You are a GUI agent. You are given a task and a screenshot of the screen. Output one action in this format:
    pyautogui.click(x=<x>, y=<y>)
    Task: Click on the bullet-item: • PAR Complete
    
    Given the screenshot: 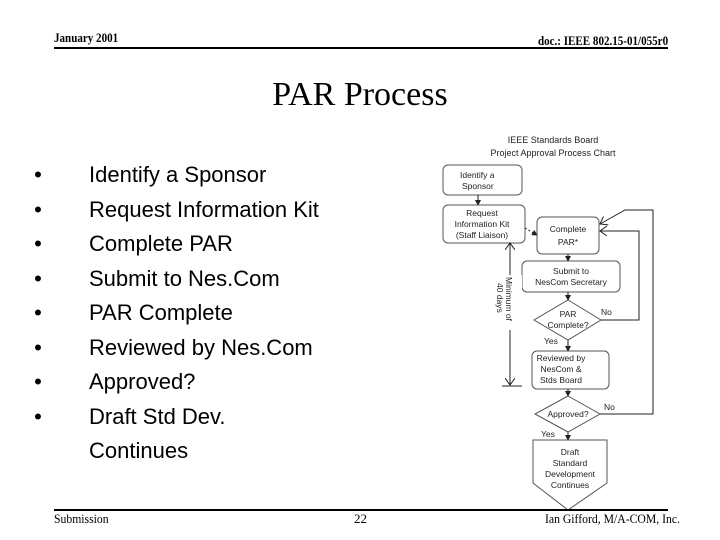 What is the action you would take?
    pyautogui.click(x=197, y=313)
    